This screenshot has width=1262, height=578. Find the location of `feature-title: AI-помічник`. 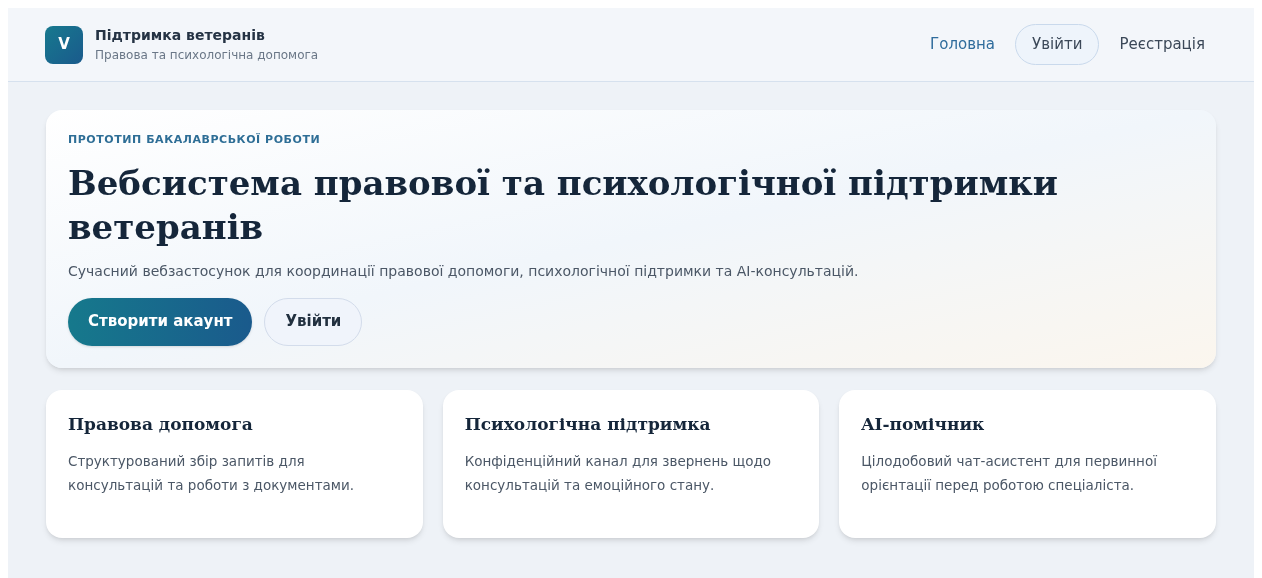

feature-title: AI-помічник is located at coordinates (923, 424).